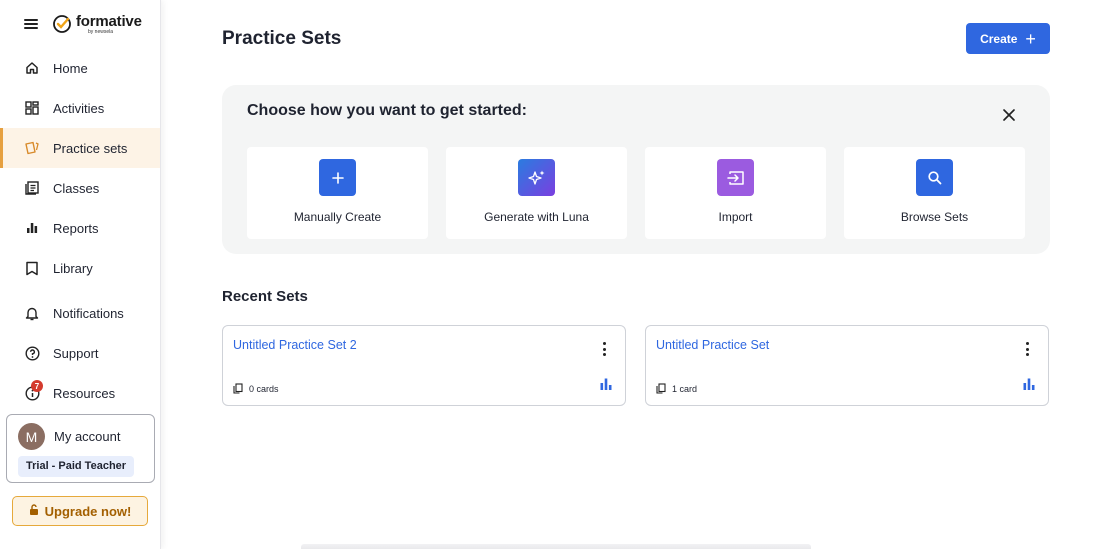 The width and height of the screenshot is (1110, 549). I want to click on search-icon, so click(934, 177).